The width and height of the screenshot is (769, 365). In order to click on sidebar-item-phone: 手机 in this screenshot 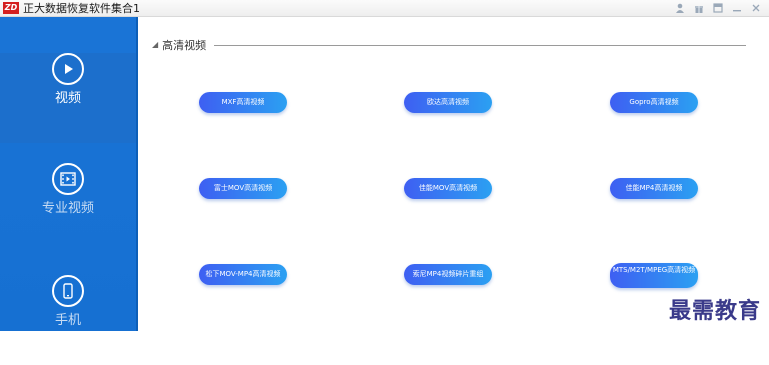, I will do `click(68, 320)`.